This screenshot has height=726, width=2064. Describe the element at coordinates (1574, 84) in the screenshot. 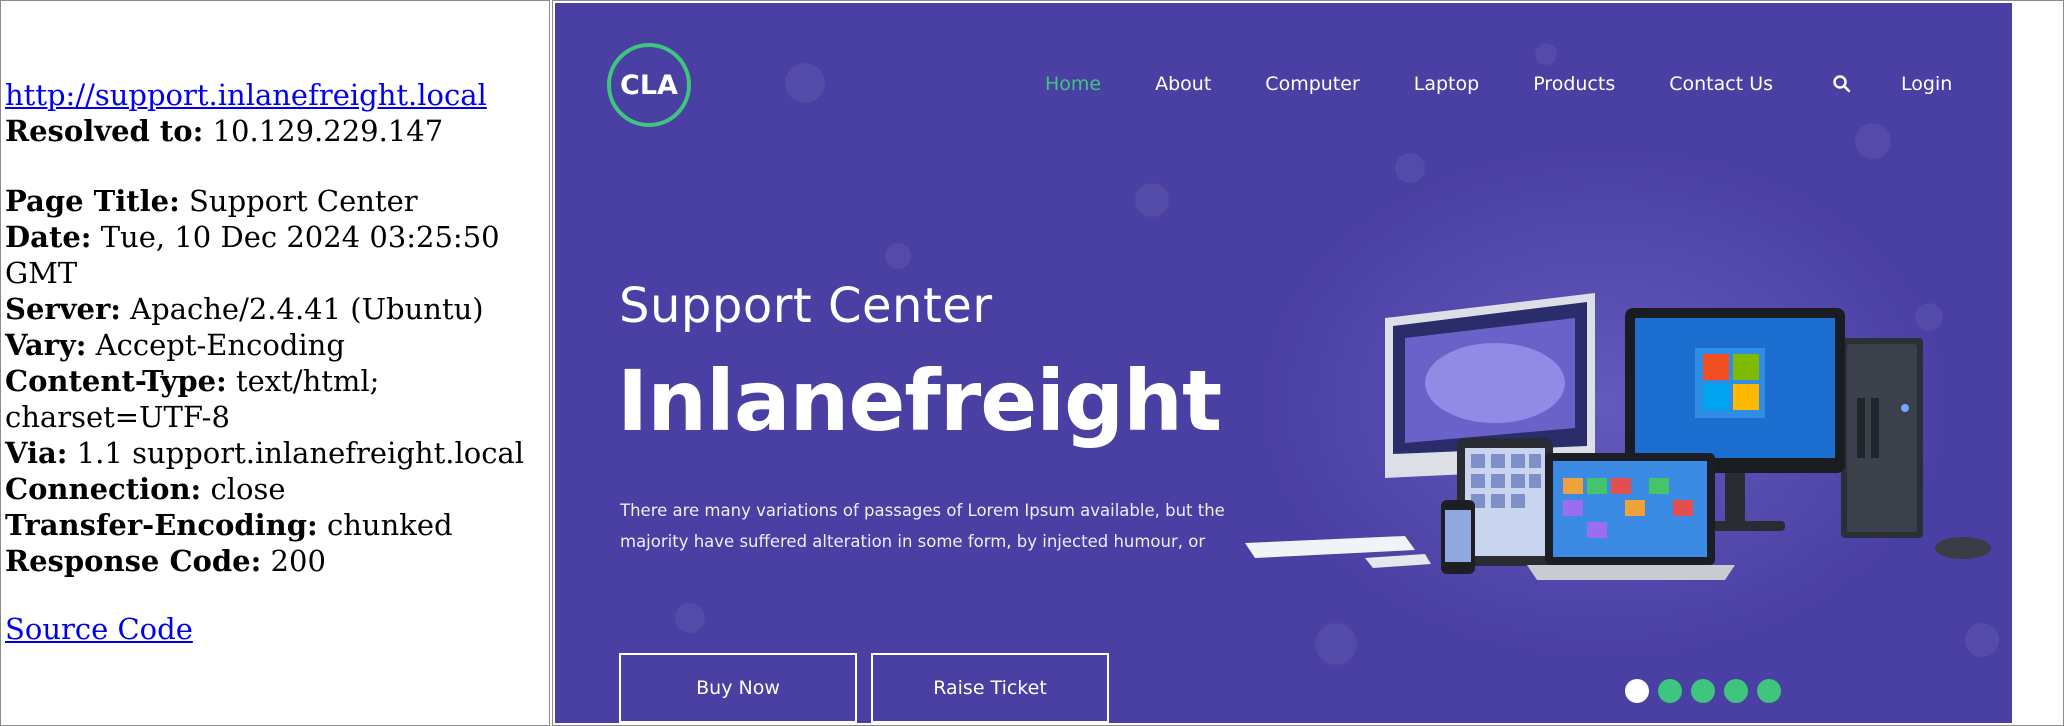

I see `nav-products: Products` at that location.